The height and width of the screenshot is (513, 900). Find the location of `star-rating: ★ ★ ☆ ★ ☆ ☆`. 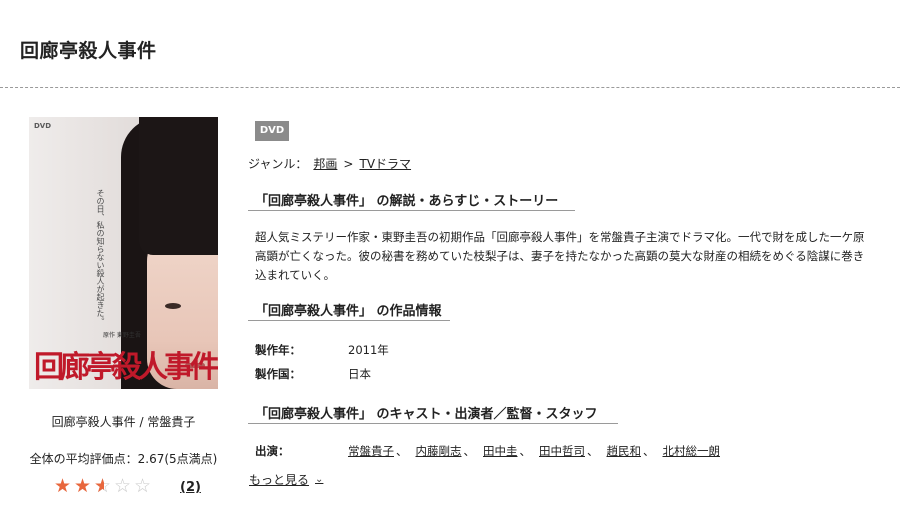

star-rating: ★ ★ ☆ ★ ☆ ☆ is located at coordinates (103, 486).